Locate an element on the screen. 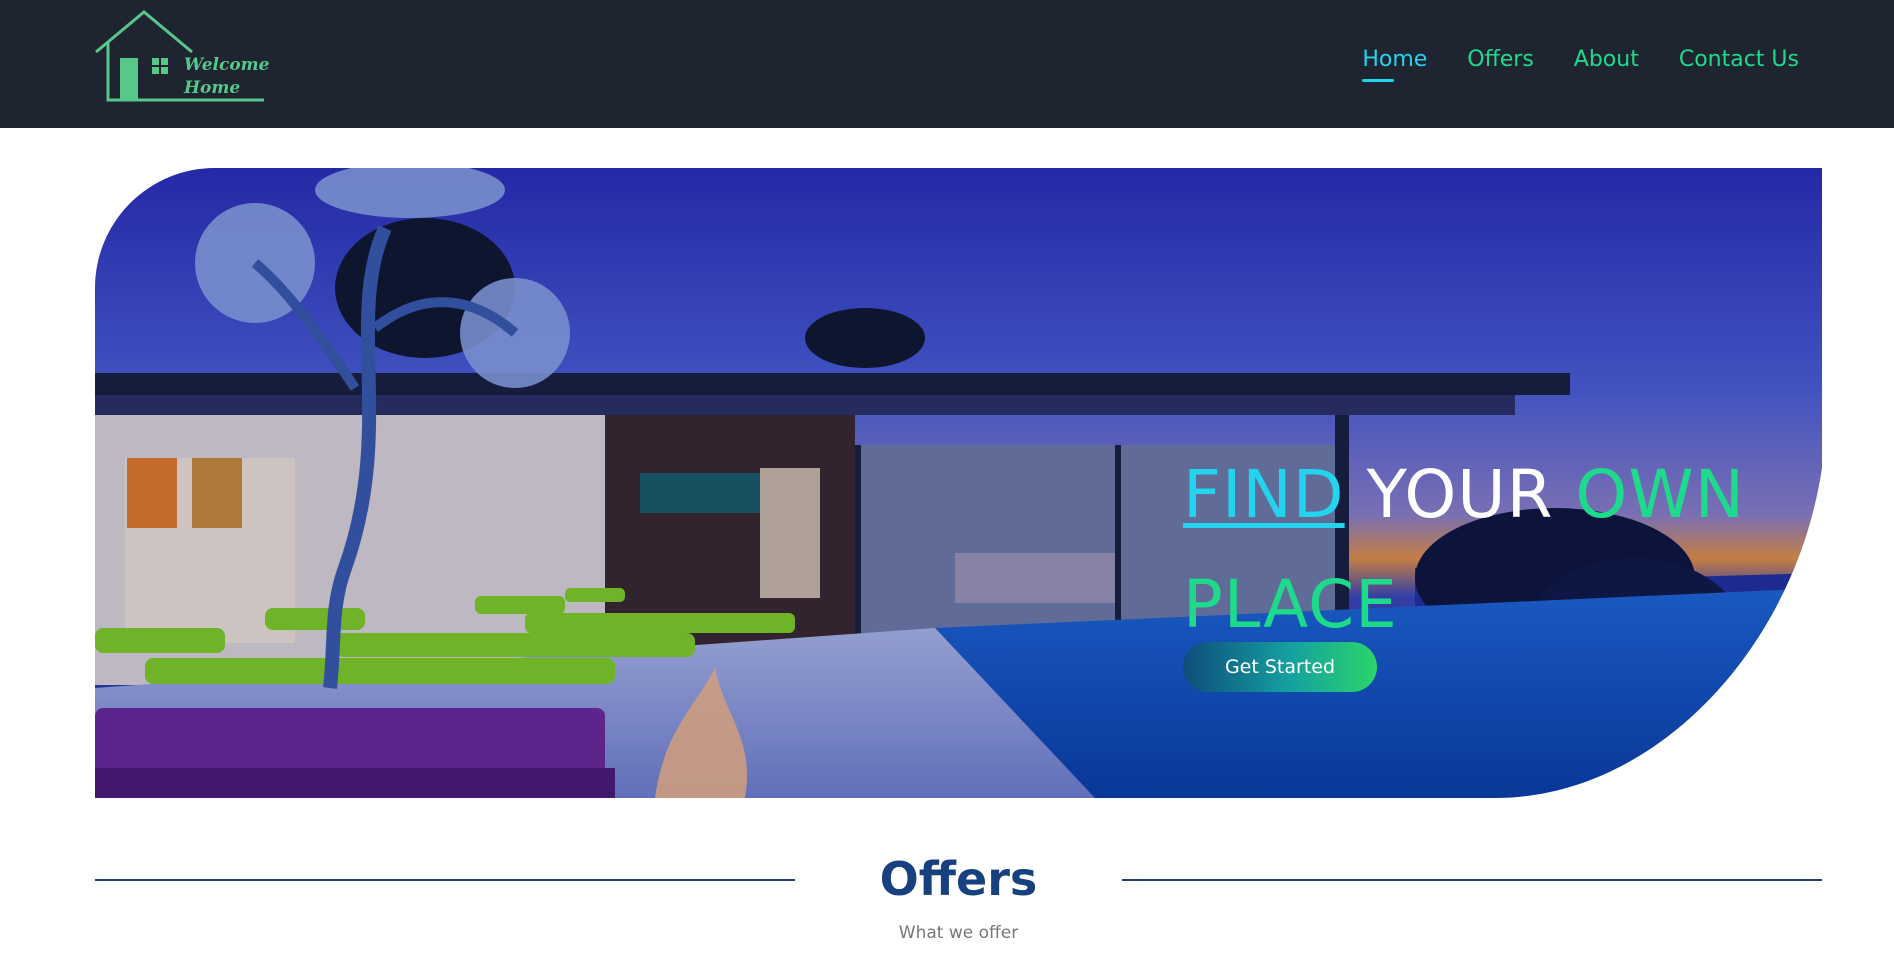  offers-section-subtitle: What we offer is located at coordinates (958, 933).